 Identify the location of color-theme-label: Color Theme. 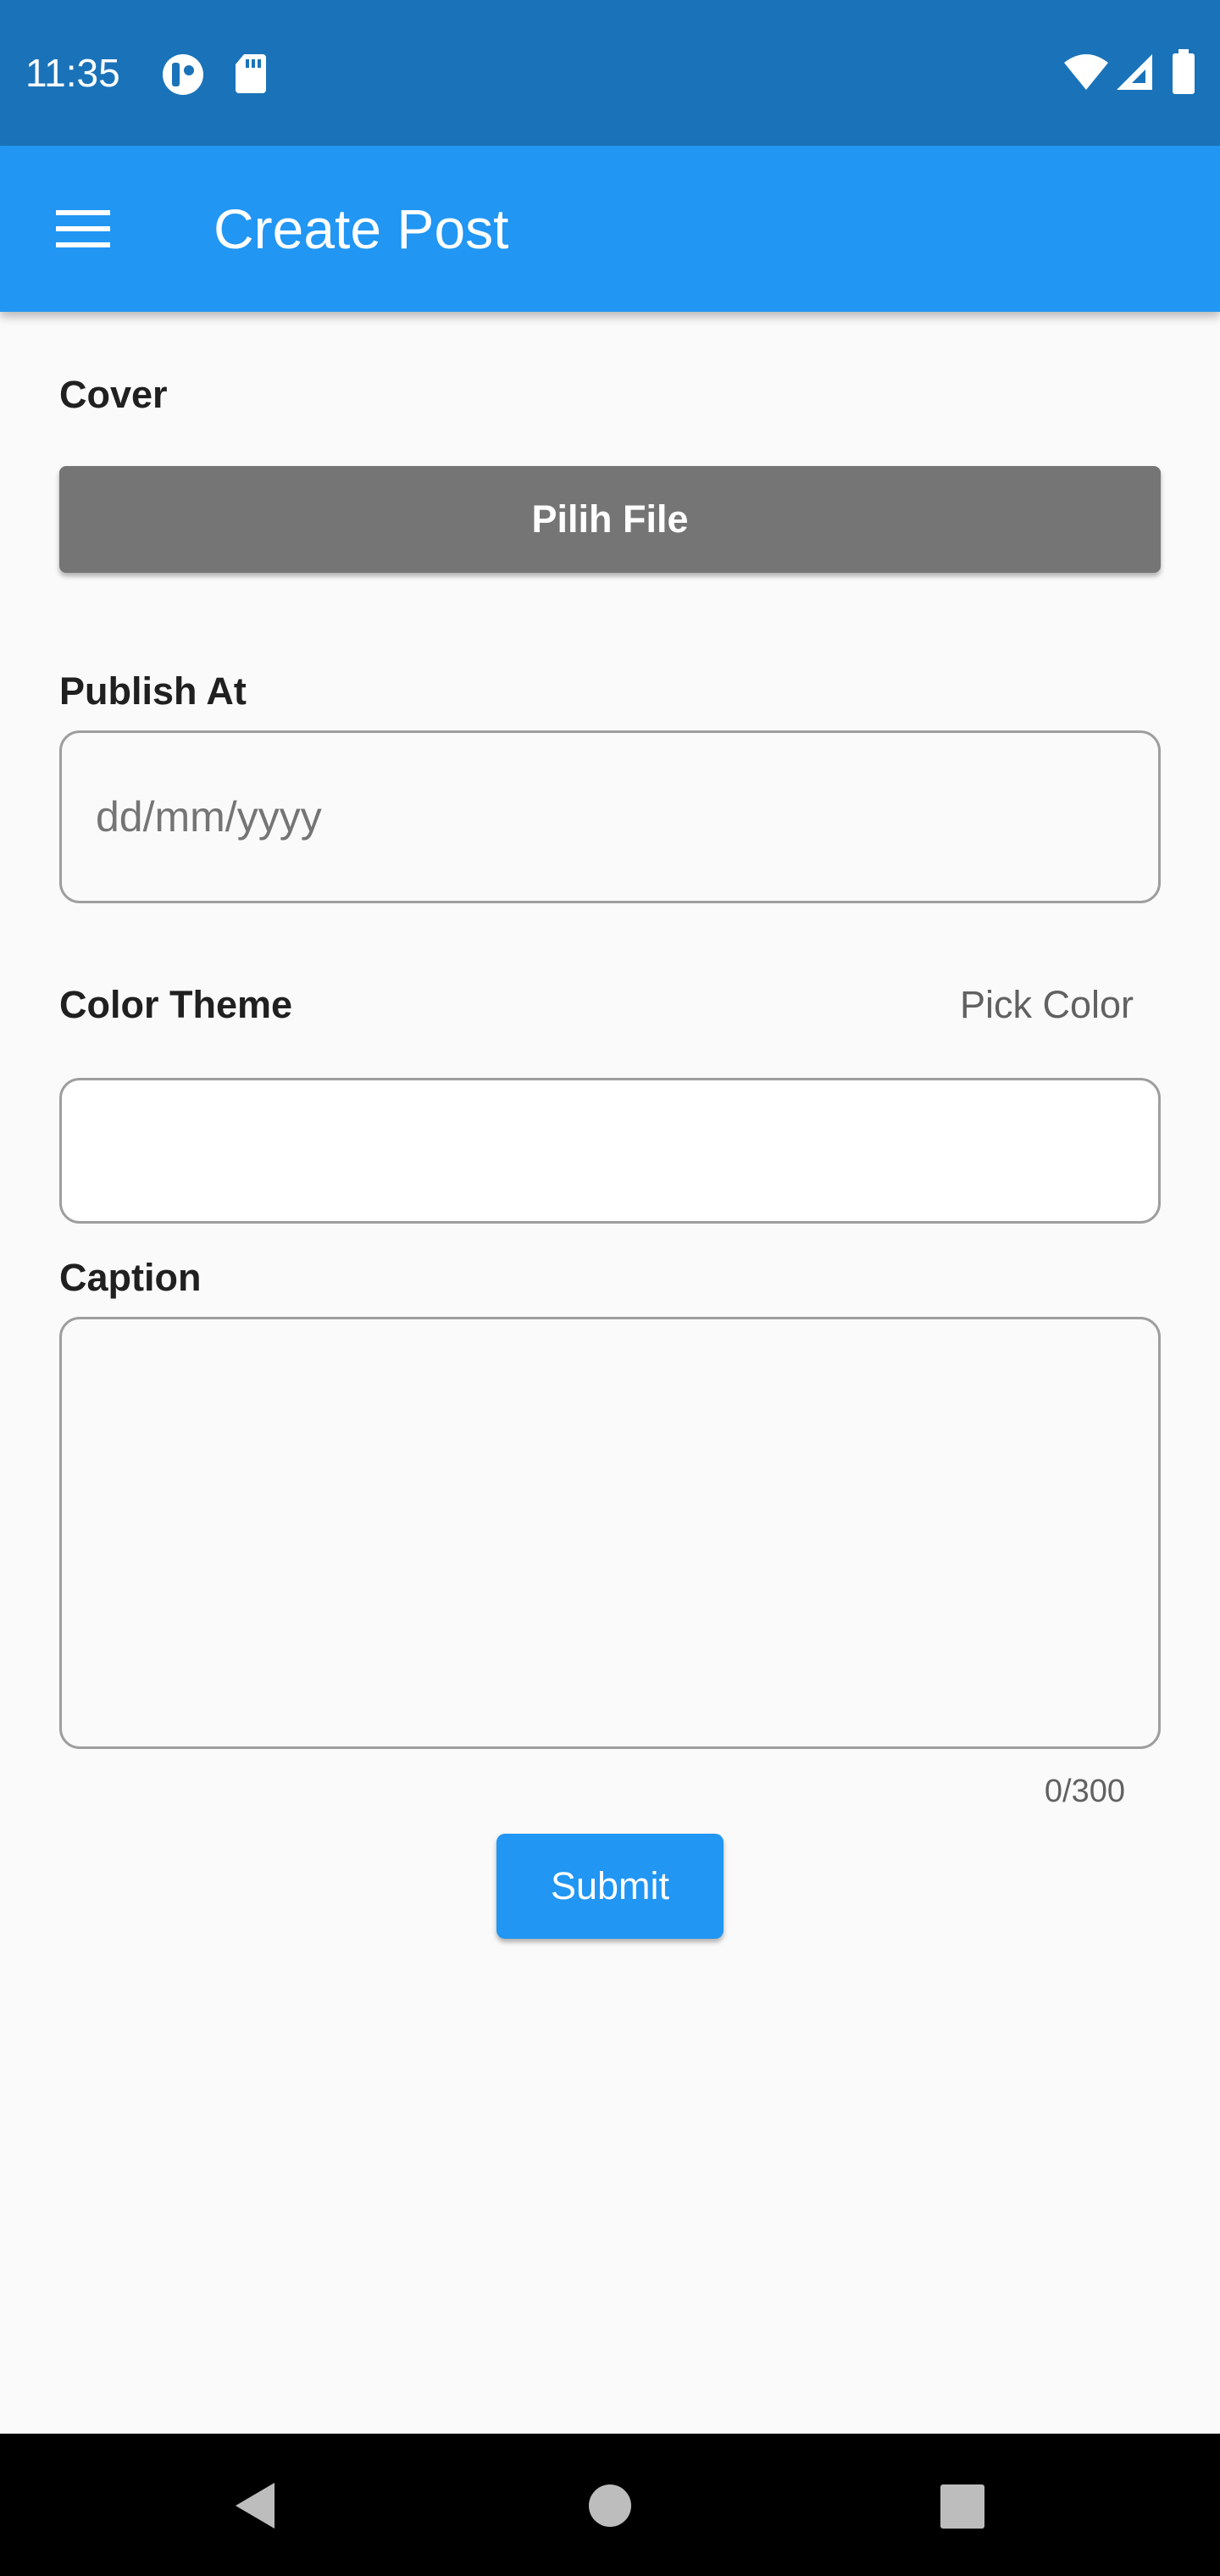
(176, 1004).